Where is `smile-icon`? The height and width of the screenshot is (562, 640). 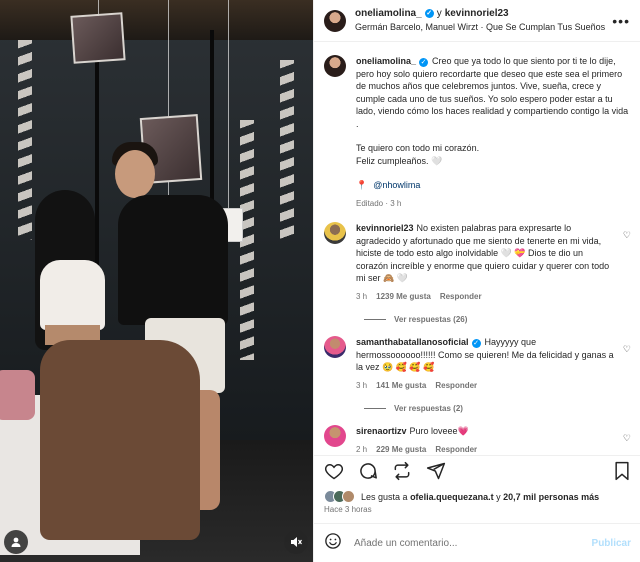 smile-icon is located at coordinates (333, 543).